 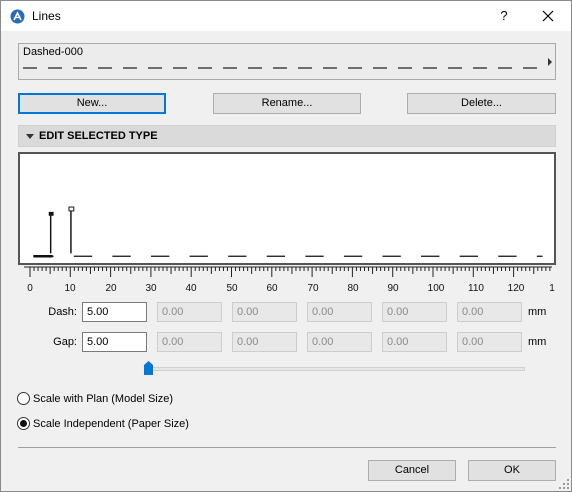 What do you see at coordinates (504, 16) in the screenshot?
I see `help-button: ?` at bounding box center [504, 16].